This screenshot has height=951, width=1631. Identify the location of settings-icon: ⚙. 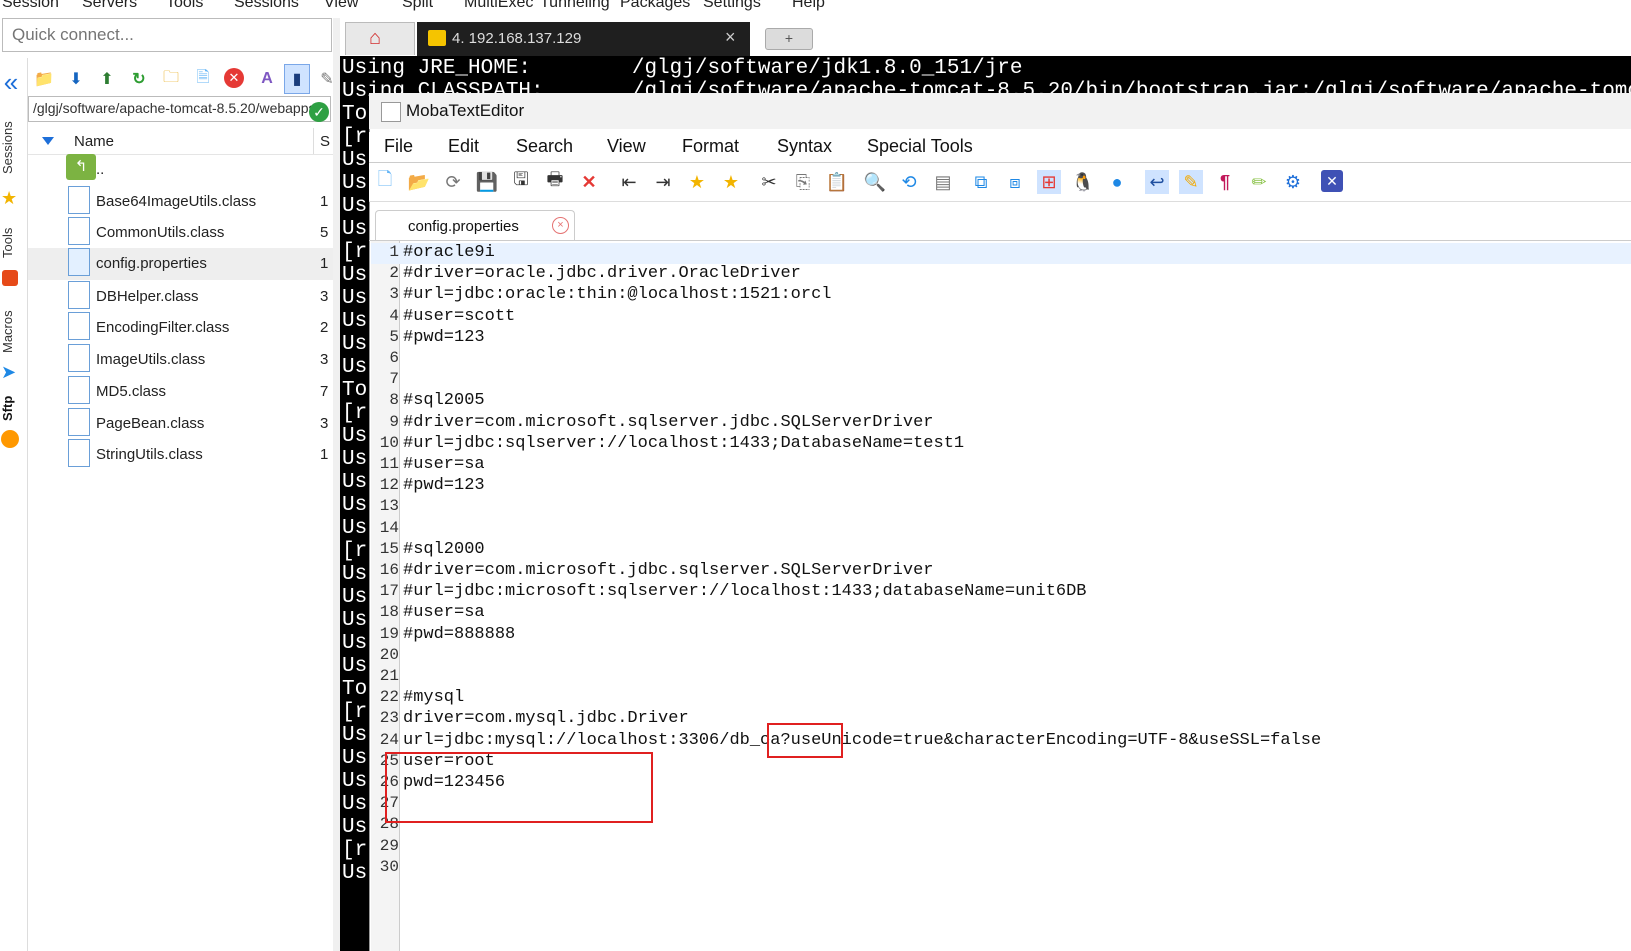
(1293, 182).